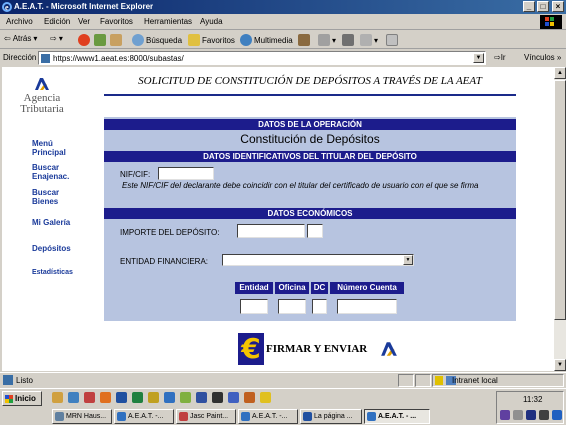  Describe the element at coordinates (116, 40) in the screenshot. I see `home-button` at that location.